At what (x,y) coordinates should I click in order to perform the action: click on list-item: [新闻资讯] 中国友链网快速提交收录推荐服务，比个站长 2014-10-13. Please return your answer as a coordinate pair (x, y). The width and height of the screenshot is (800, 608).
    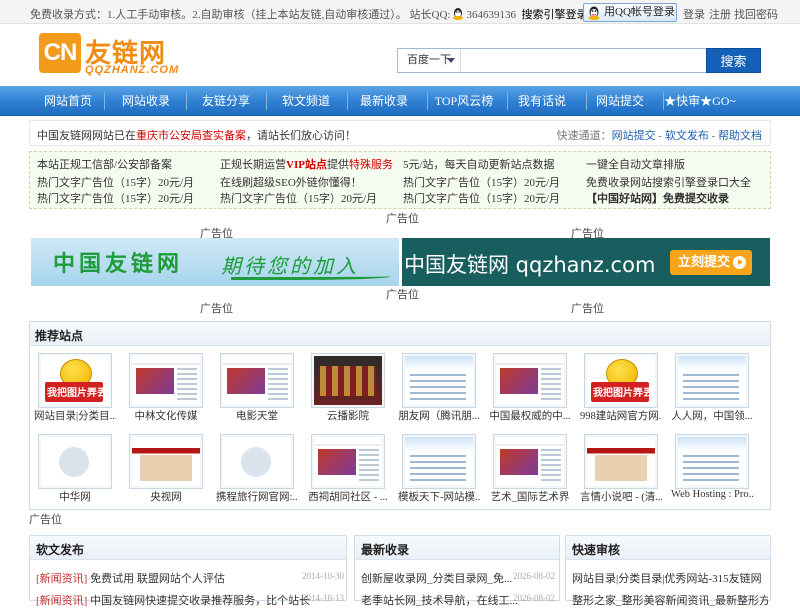
    Looking at the image, I should click on (190, 600).